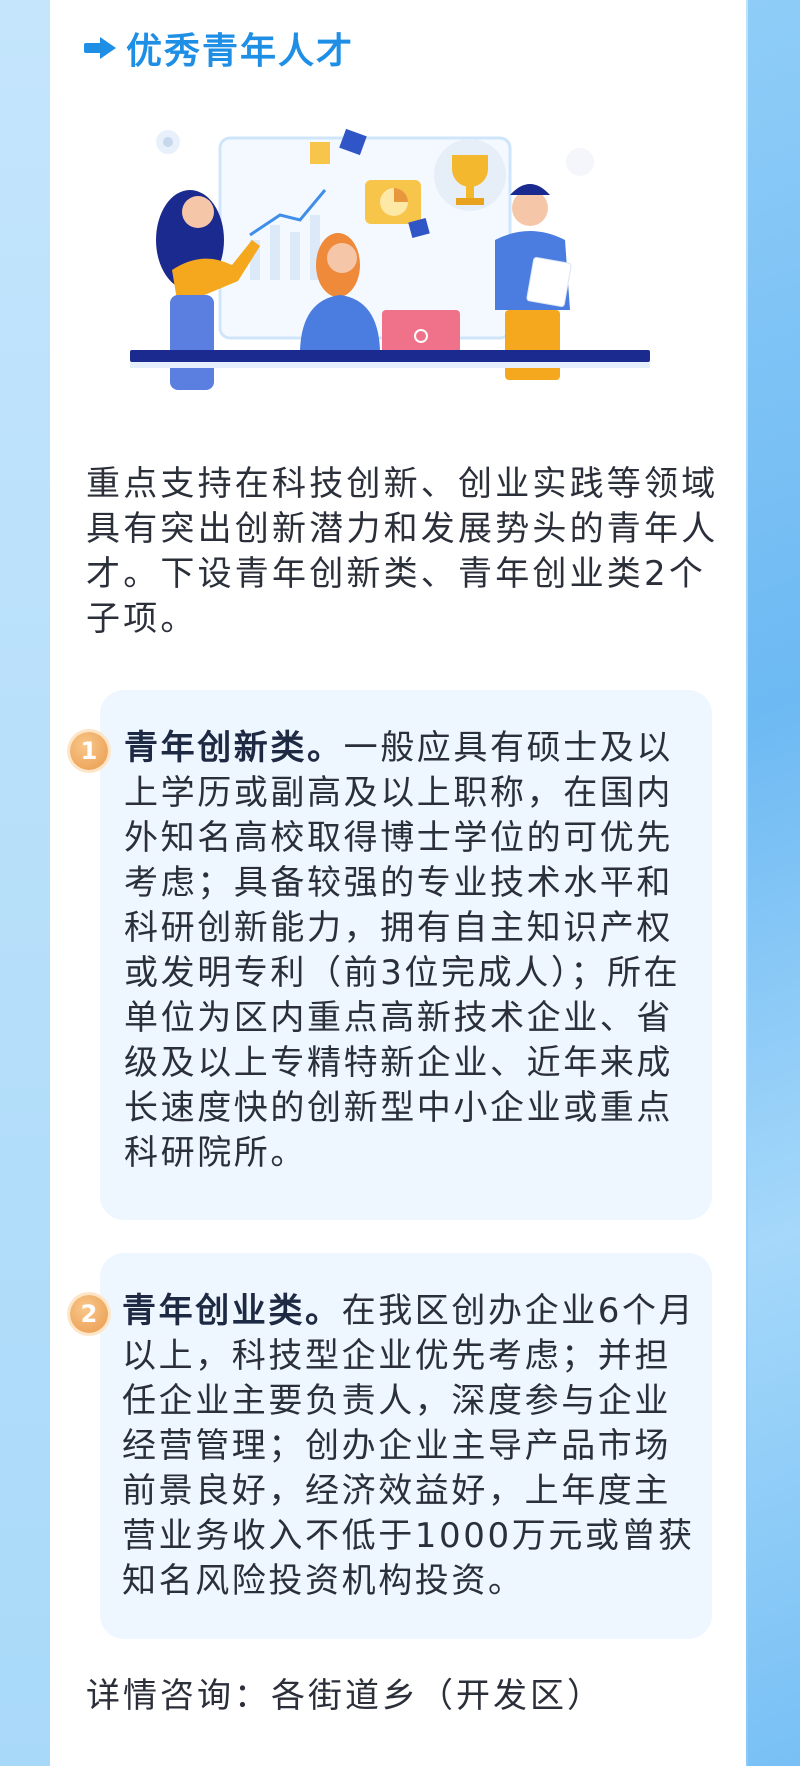  Describe the element at coordinates (100, 48) in the screenshot. I see `arrow-right-icon` at that location.